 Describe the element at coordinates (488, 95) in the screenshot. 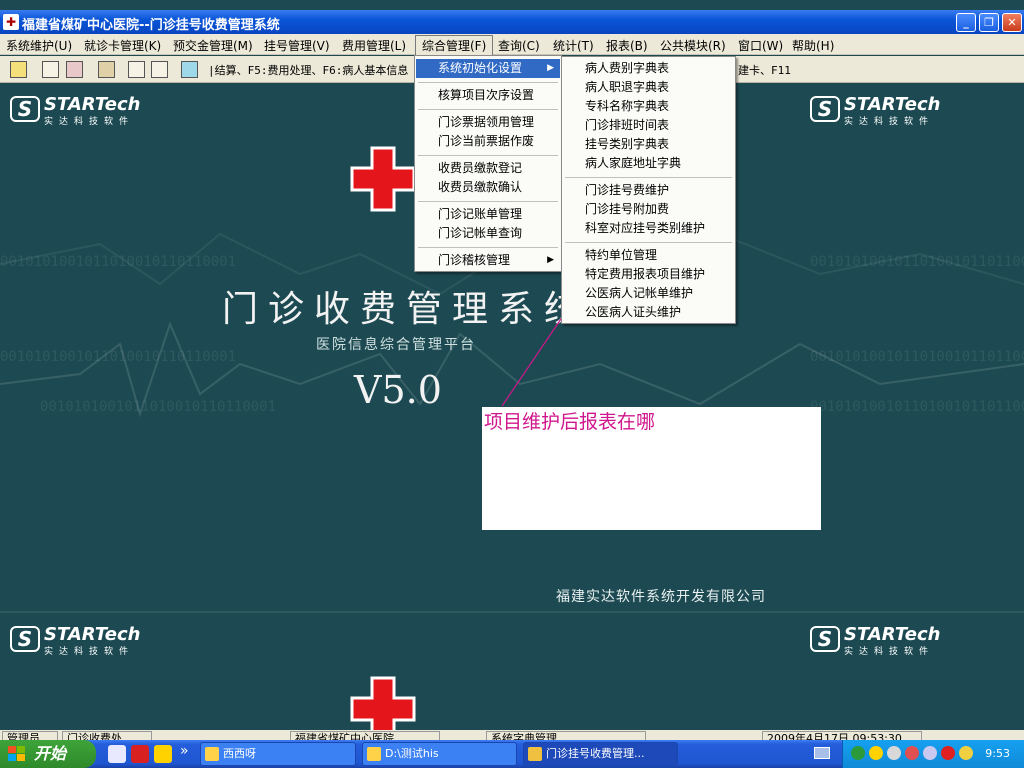

I see `menu-item-accounting-order: 核算项目次序设置` at that location.